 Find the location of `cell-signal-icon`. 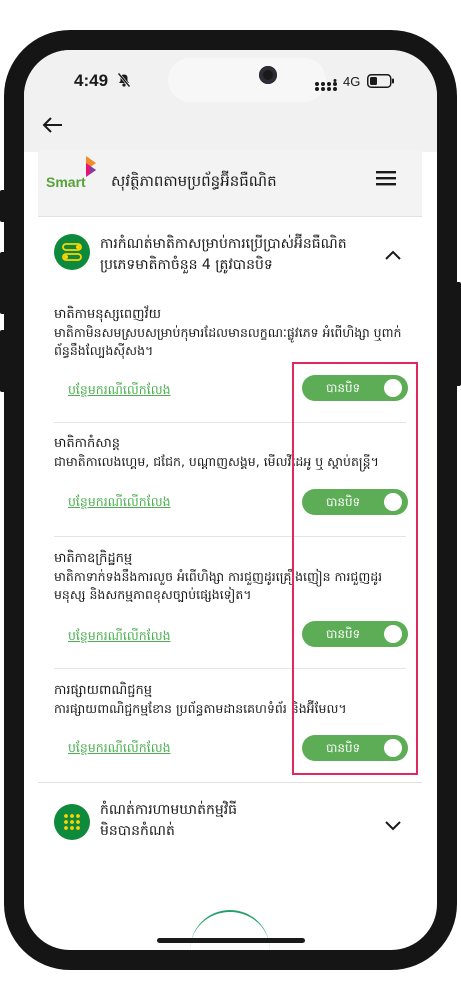

cell-signal-icon is located at coordinates (326, 85).